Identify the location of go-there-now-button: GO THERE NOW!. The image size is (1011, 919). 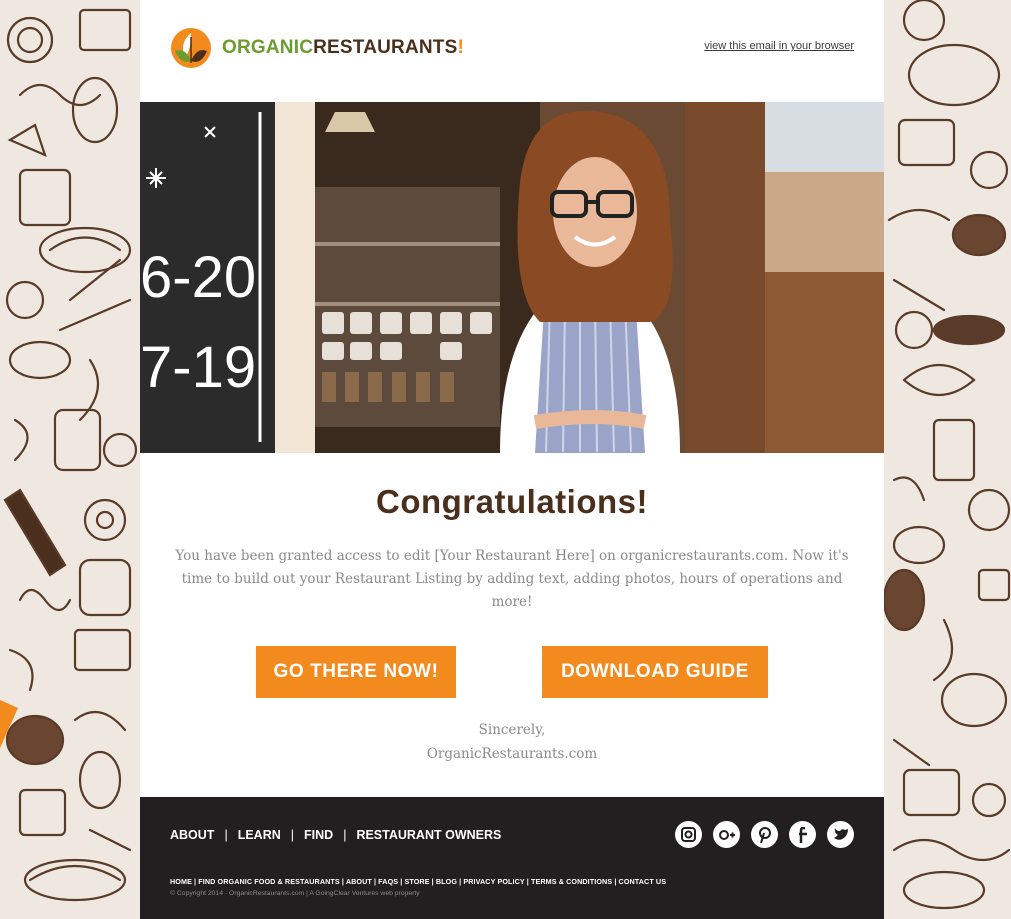
(356, 672).